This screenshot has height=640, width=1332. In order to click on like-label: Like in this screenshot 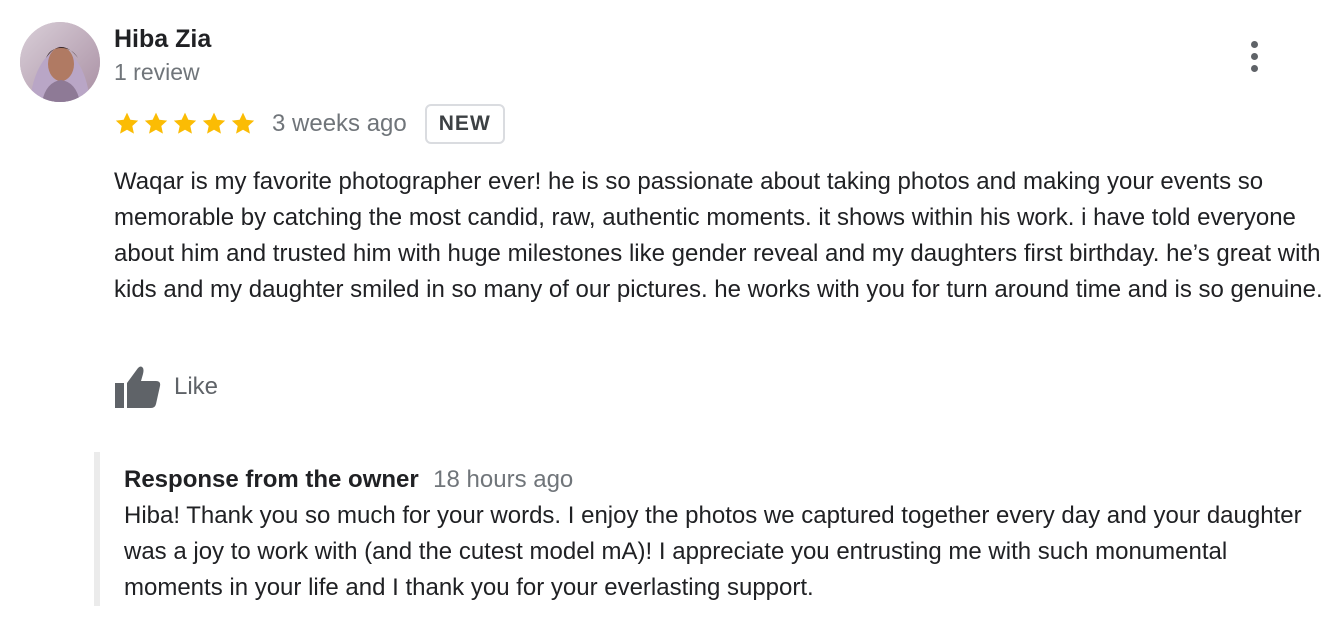, I will do `click(196, 386)`.